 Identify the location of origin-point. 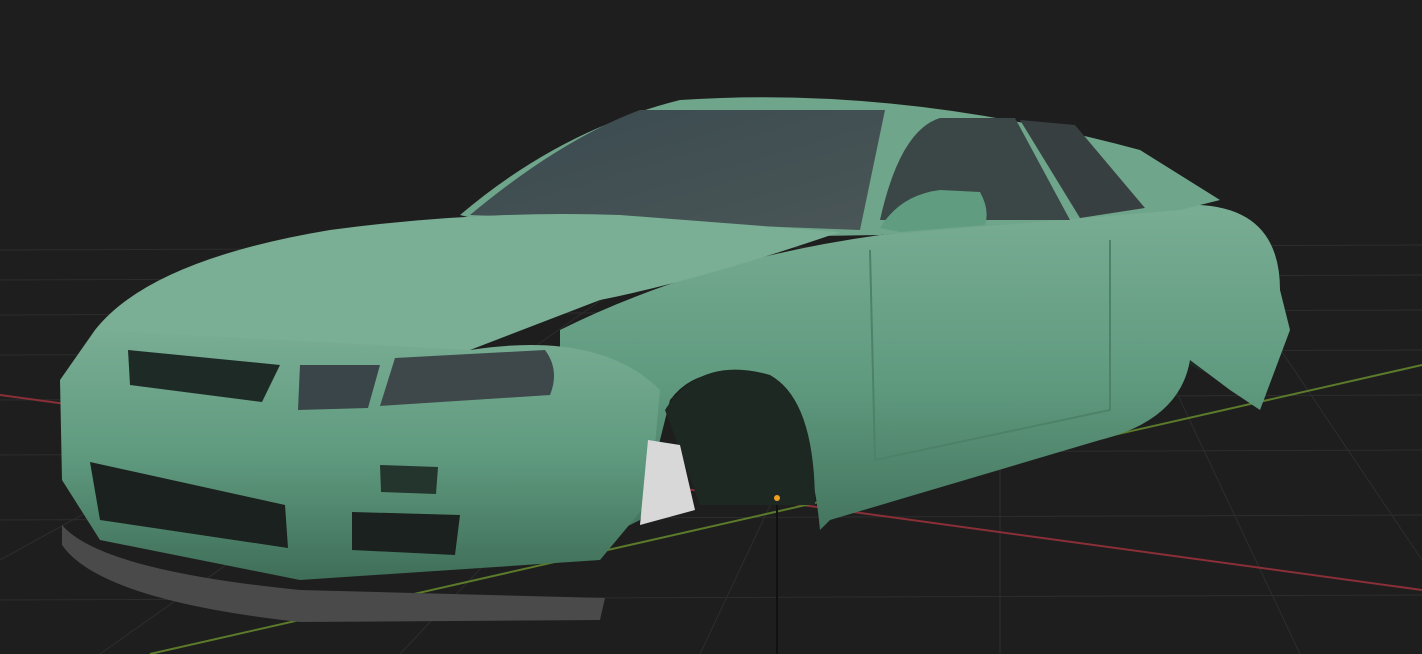
(777, 498).